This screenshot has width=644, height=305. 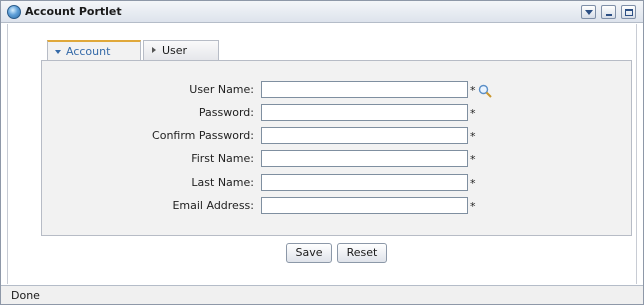 What do you see at coordinates (608, 12) in the screenshot?
I see `minimize-button` at bounding box center [608, 12].